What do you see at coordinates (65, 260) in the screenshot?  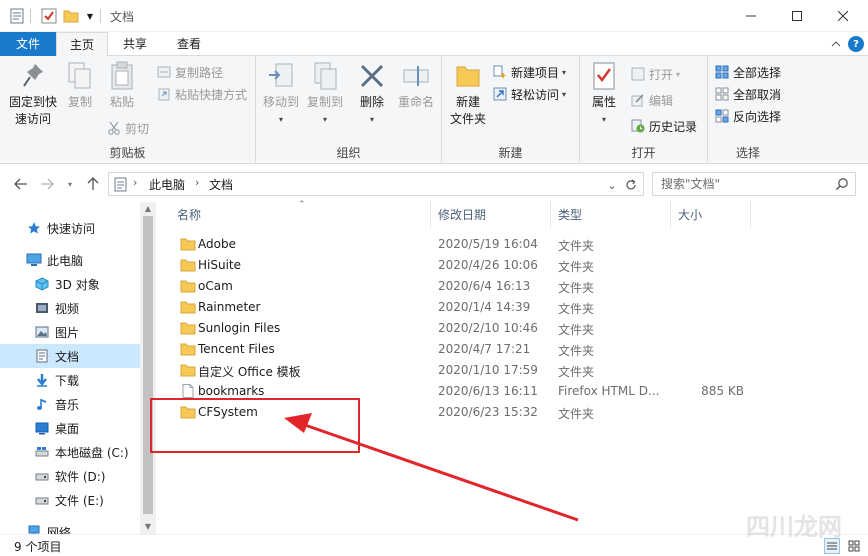 I see `nav-label: 此电脑` at bounding box center [65, 260].